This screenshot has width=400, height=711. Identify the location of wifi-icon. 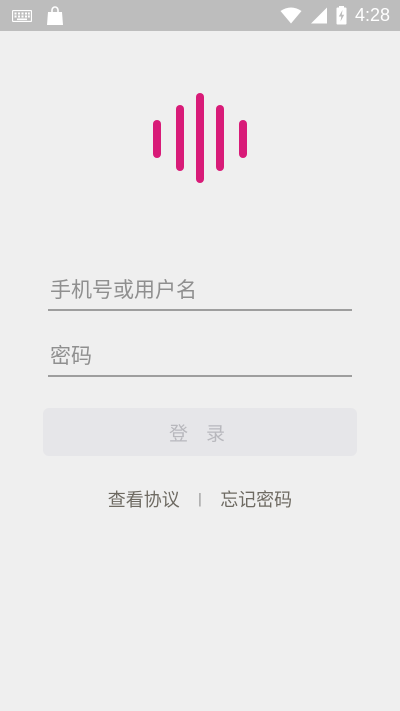
(291, 15).